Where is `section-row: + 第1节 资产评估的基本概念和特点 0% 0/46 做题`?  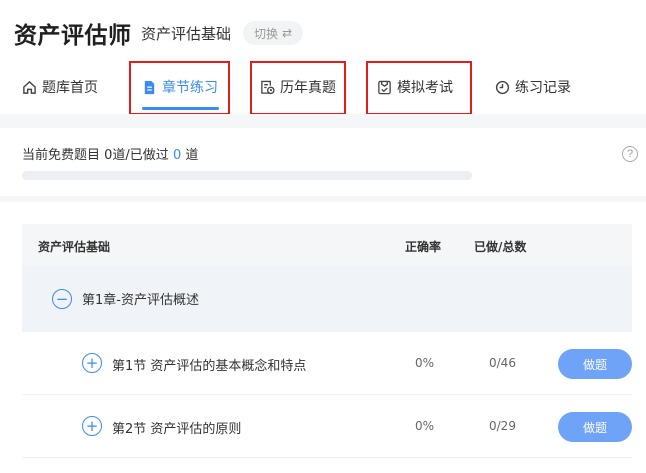 section-row: + 第1节 资产评估的基本概念和特点 0% 0/46 做题 is located at coordinates (327, 363).